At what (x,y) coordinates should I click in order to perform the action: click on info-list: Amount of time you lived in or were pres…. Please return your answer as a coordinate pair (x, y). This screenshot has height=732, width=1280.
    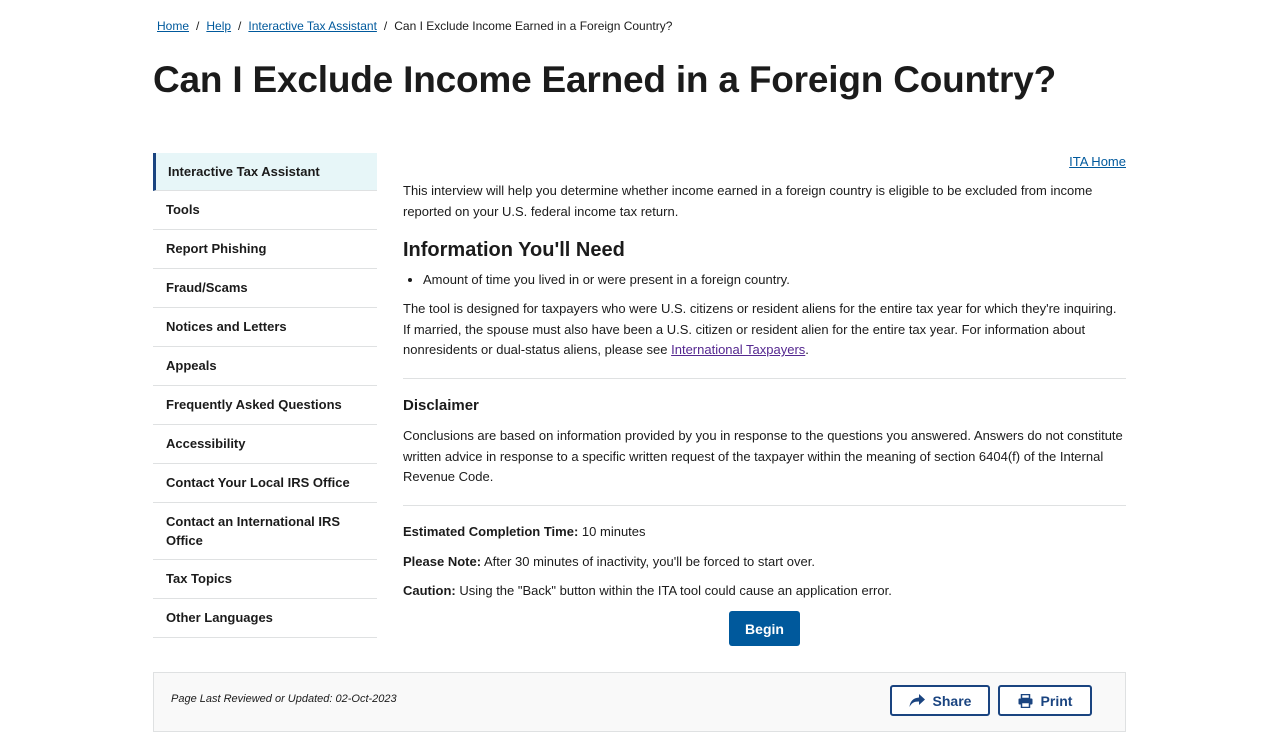
    Looking at the image, I should click on (596, 280).